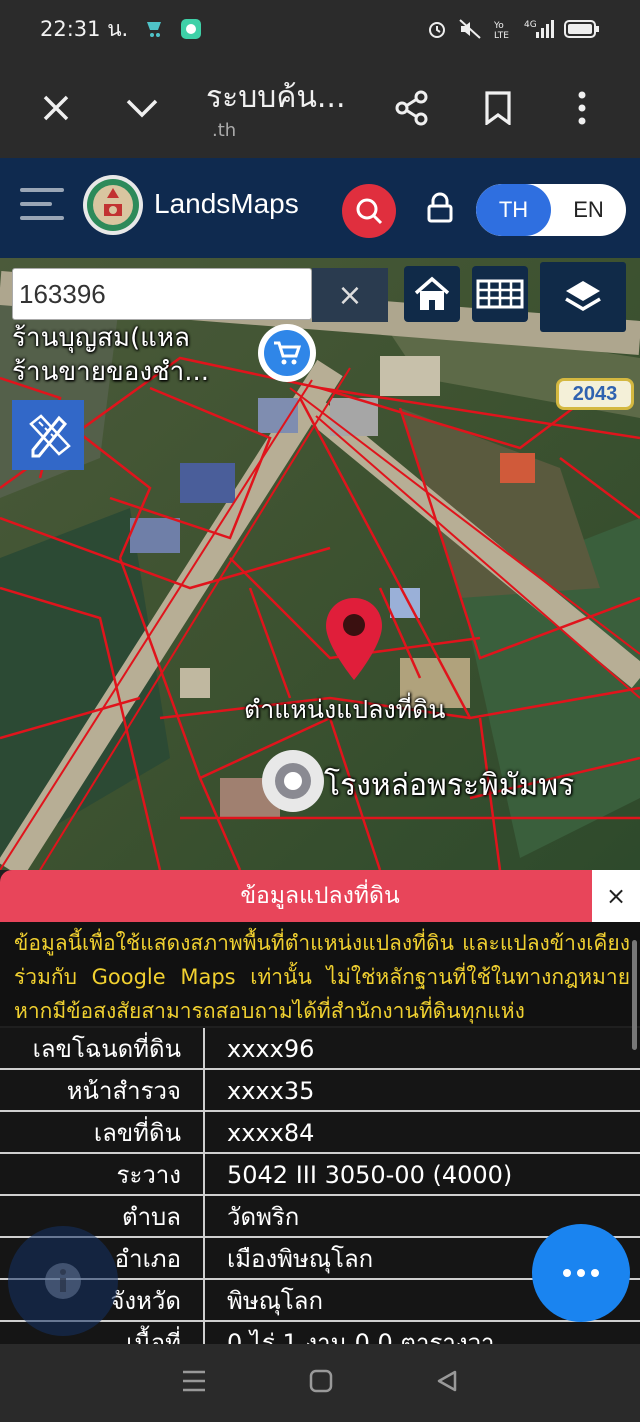 The image size is (640, 1422). Describe the element at coordinates (499, 26) in the screenshot. I see `svg-text: Yo` at that location.